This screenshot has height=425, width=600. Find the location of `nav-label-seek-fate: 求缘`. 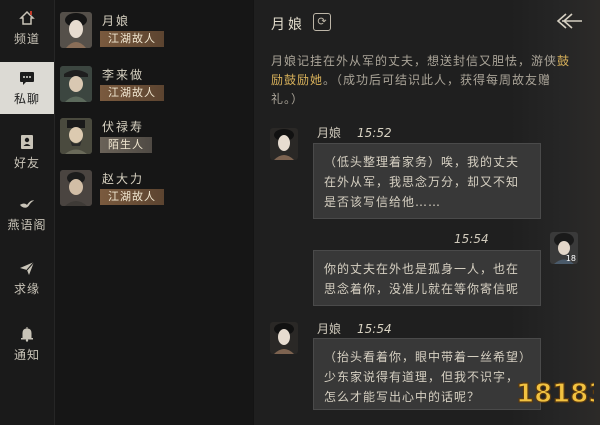

nav-label-seek-fate: 求缘 is located at coordinates (26, 288).